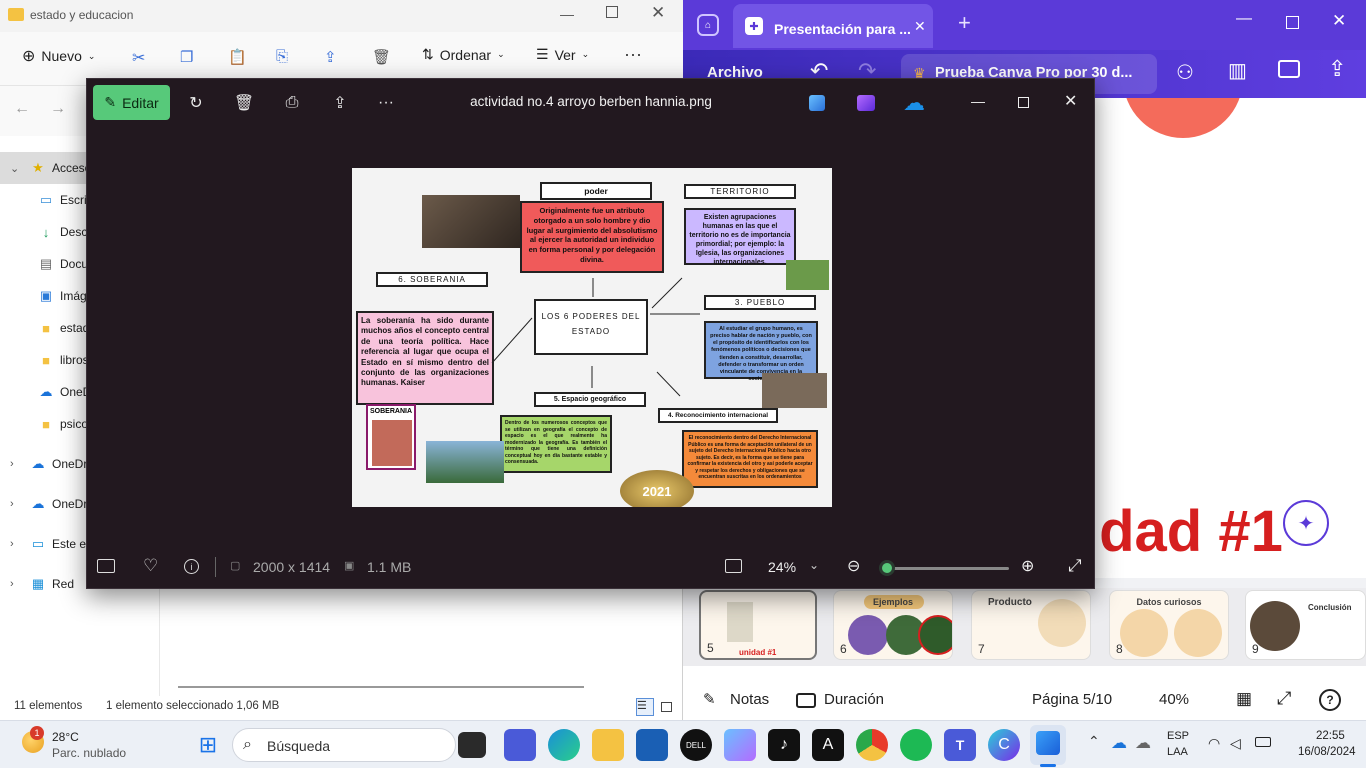 The image size is (1366, 768). What do you see at coordinates (63, 584) in the screenshot?
I see `sidebar-item-label: Red` at bounding box center [63, 584].